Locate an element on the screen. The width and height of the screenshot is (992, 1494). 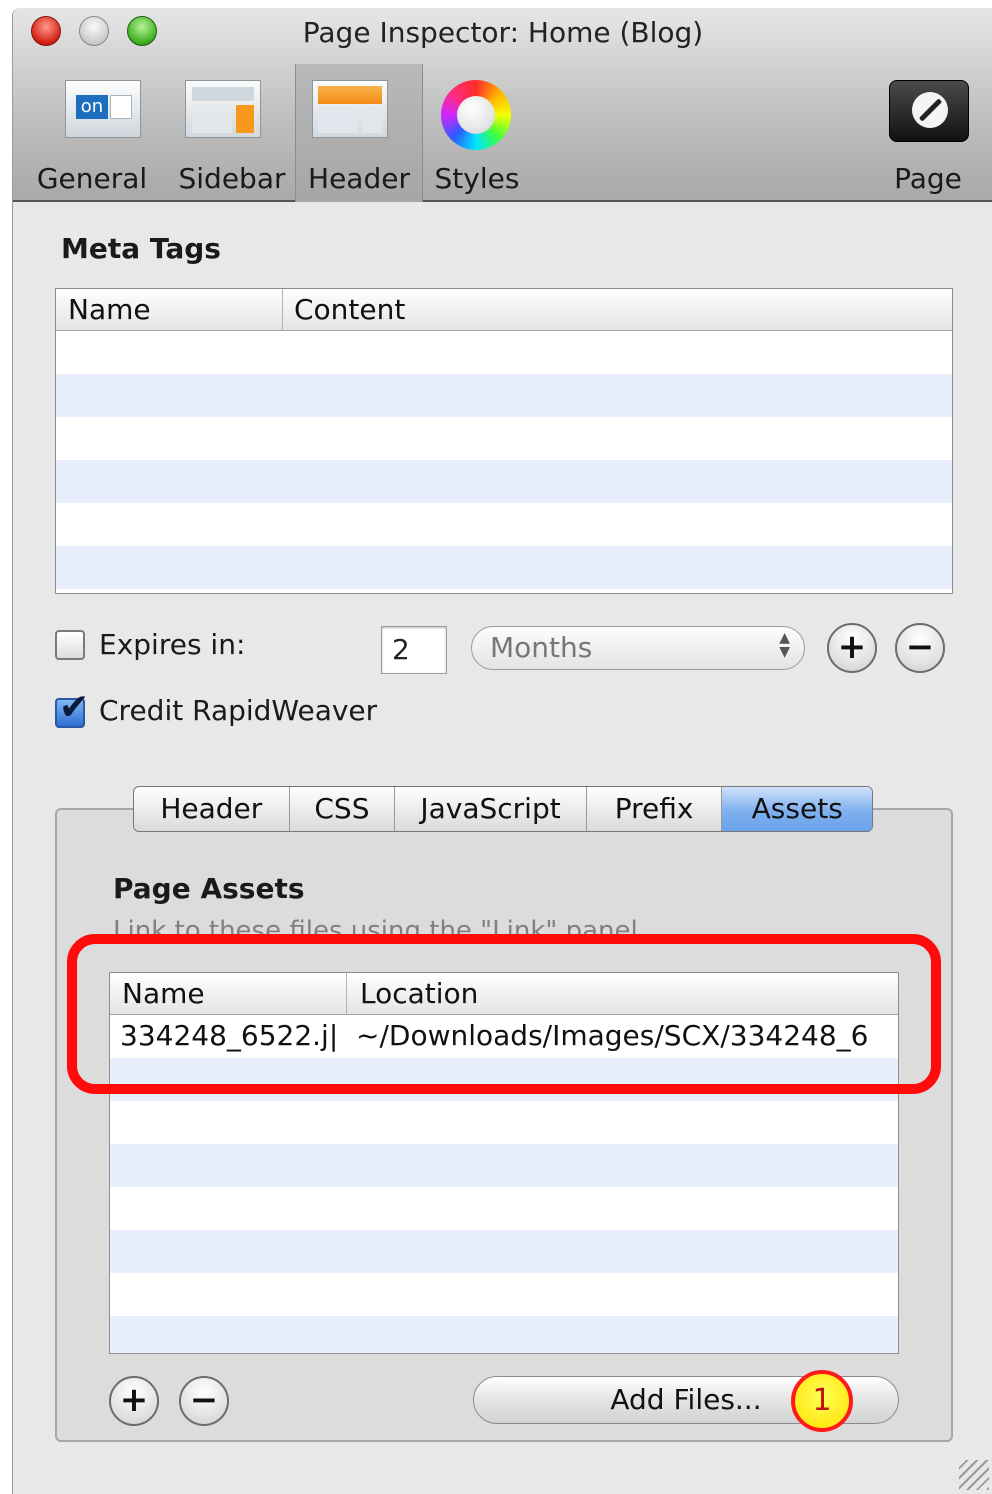
remove-meta-tag-button: − is located at coordinates (920, 648).